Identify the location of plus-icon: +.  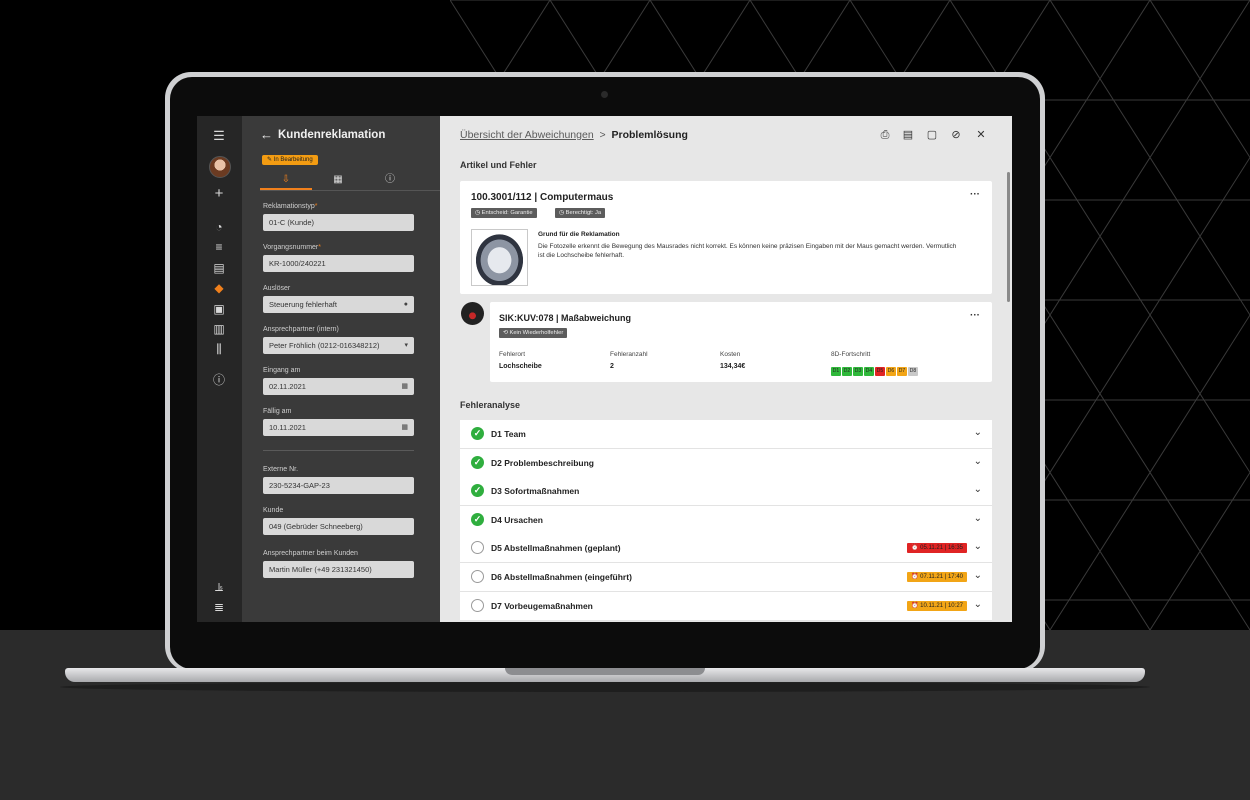
(219, 193).